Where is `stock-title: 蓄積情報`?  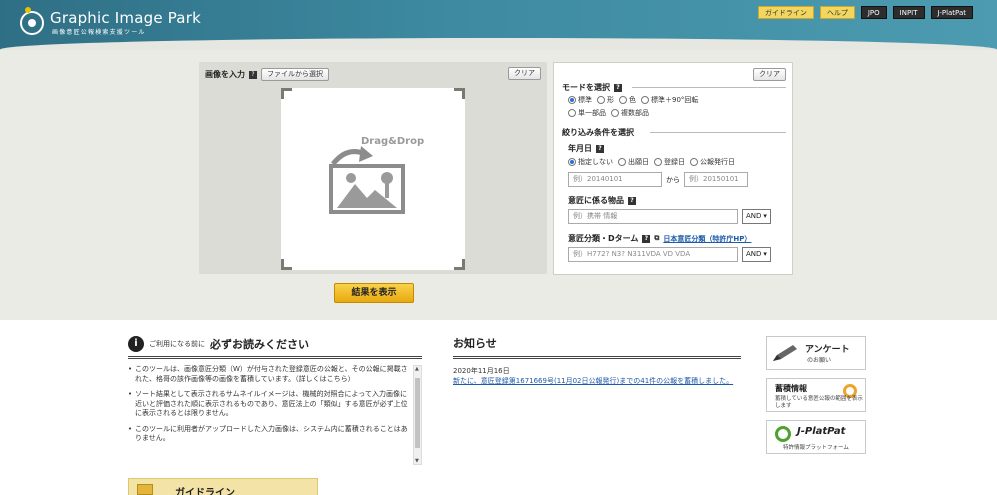 stock-title: 蓄積情報 is located at coordinates (791, 388).